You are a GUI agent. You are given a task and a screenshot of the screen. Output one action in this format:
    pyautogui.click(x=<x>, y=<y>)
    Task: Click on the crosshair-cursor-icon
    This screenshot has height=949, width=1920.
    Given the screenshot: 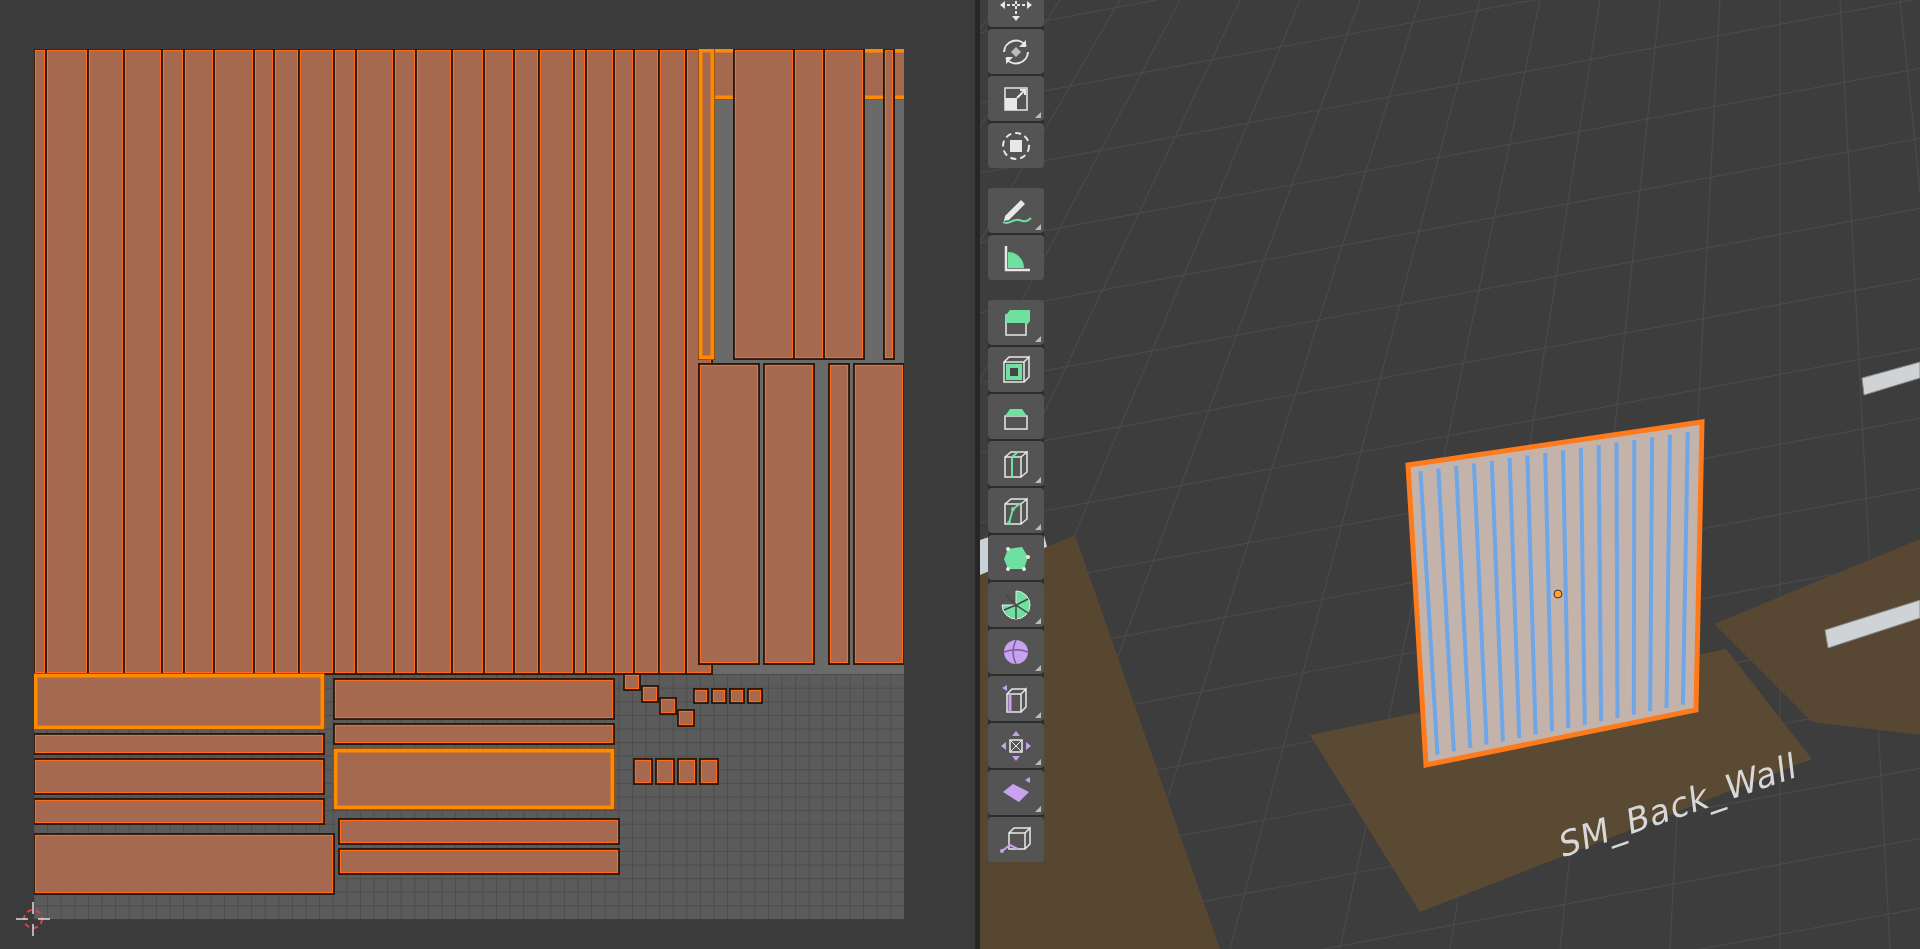 What is the action you would take?
    pyautogui.click(x=33, y=919)
    